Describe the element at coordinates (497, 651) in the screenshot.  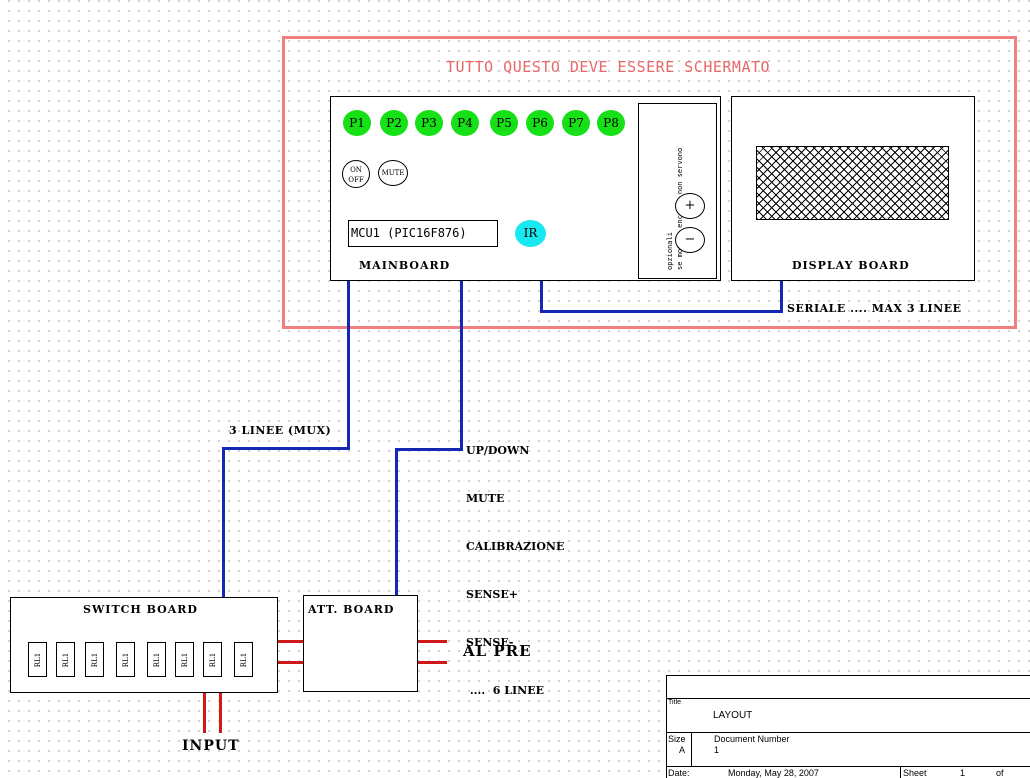
I see `output-label: AL PRE` at that location.